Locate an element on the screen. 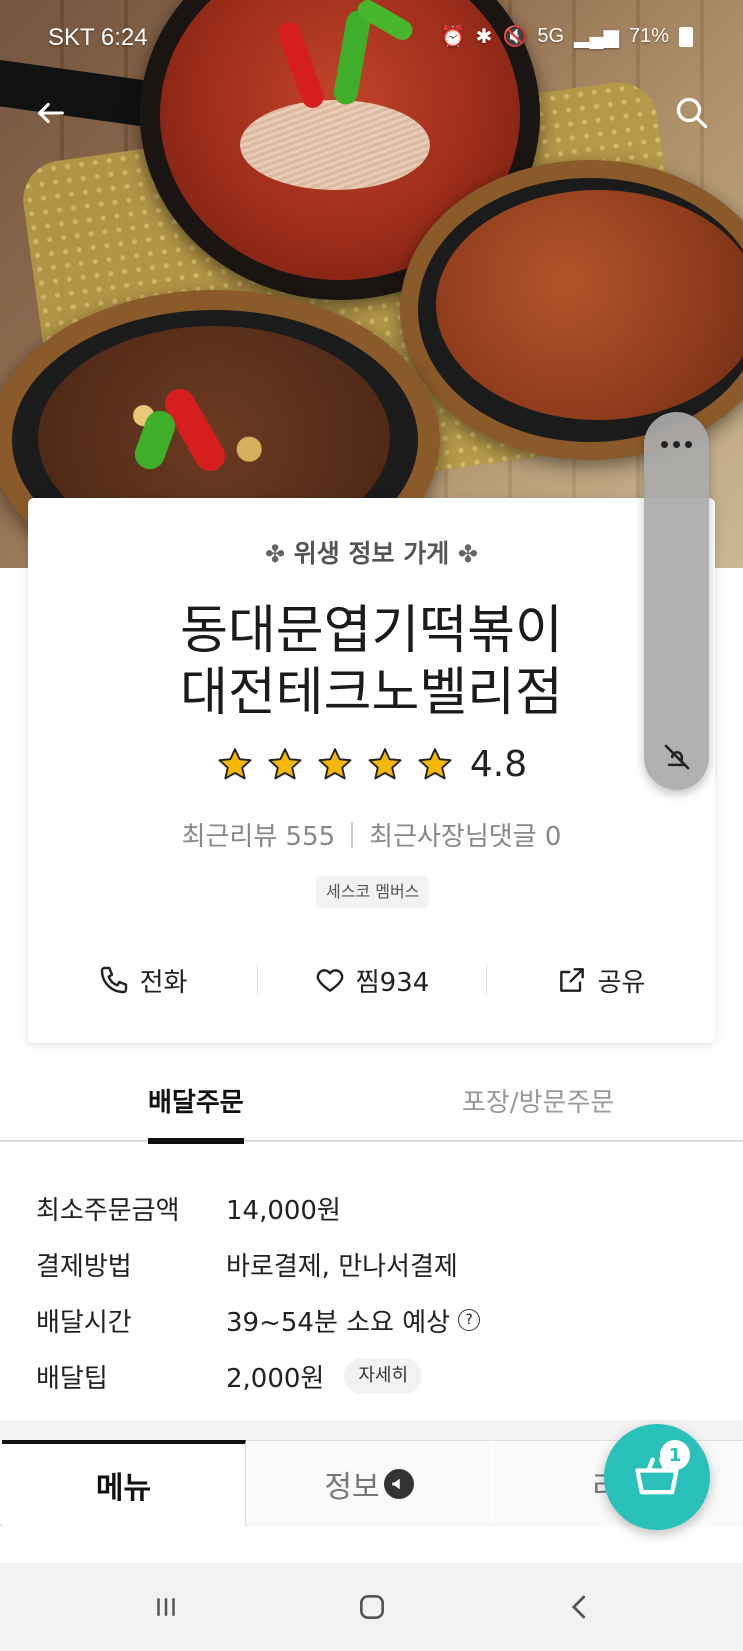 This screenshot has height=1651, width=743. help-icon: ? is located at coordinates (469, 1320).